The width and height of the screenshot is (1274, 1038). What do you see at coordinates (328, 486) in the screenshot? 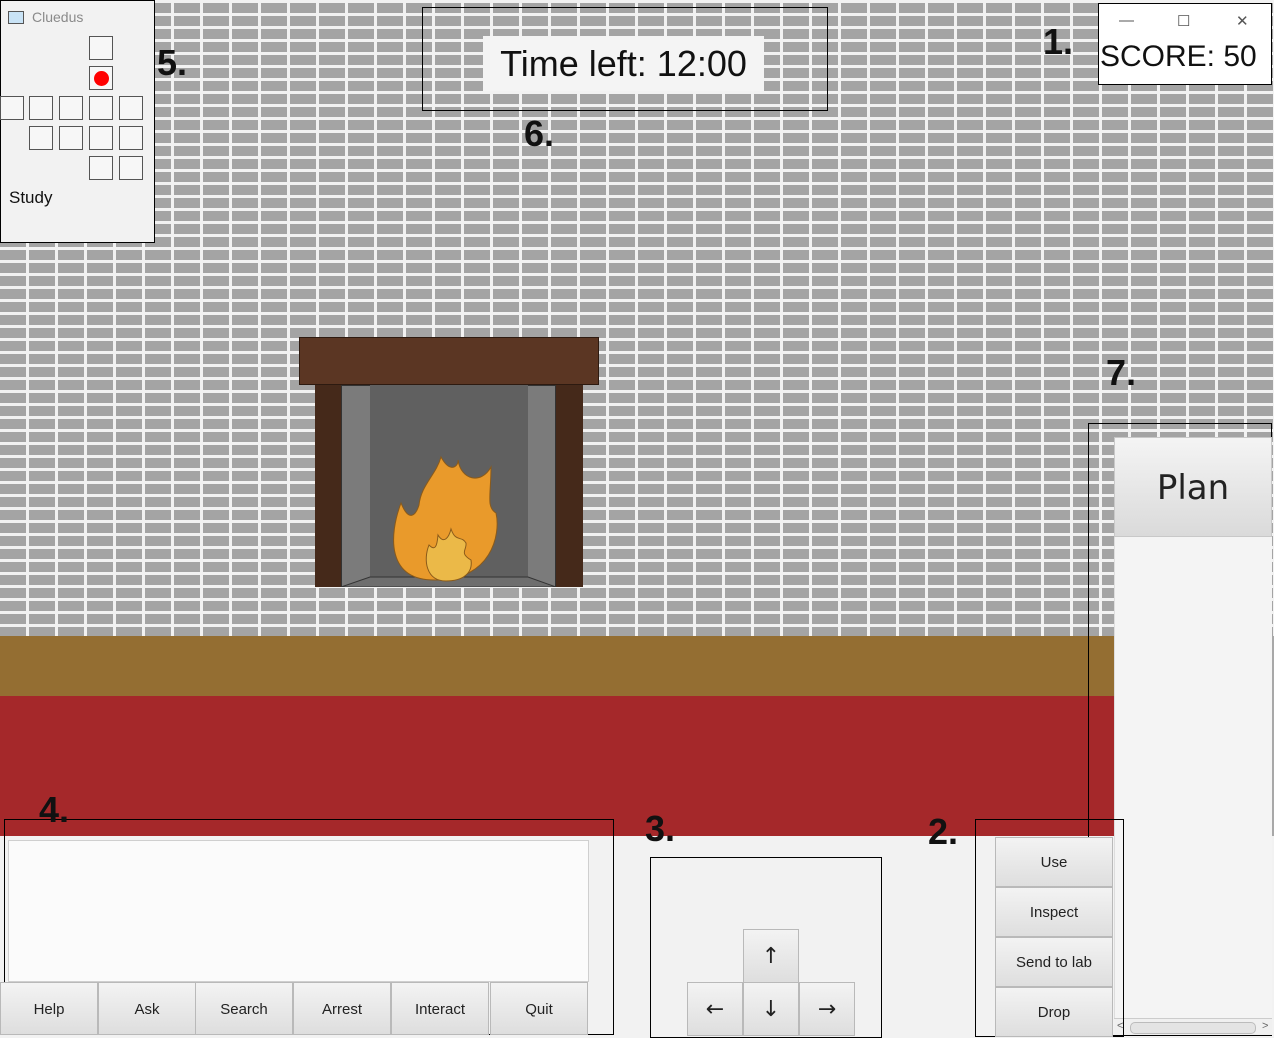
I see `fireplace-pillar-left` at bounding box center [328, 486].